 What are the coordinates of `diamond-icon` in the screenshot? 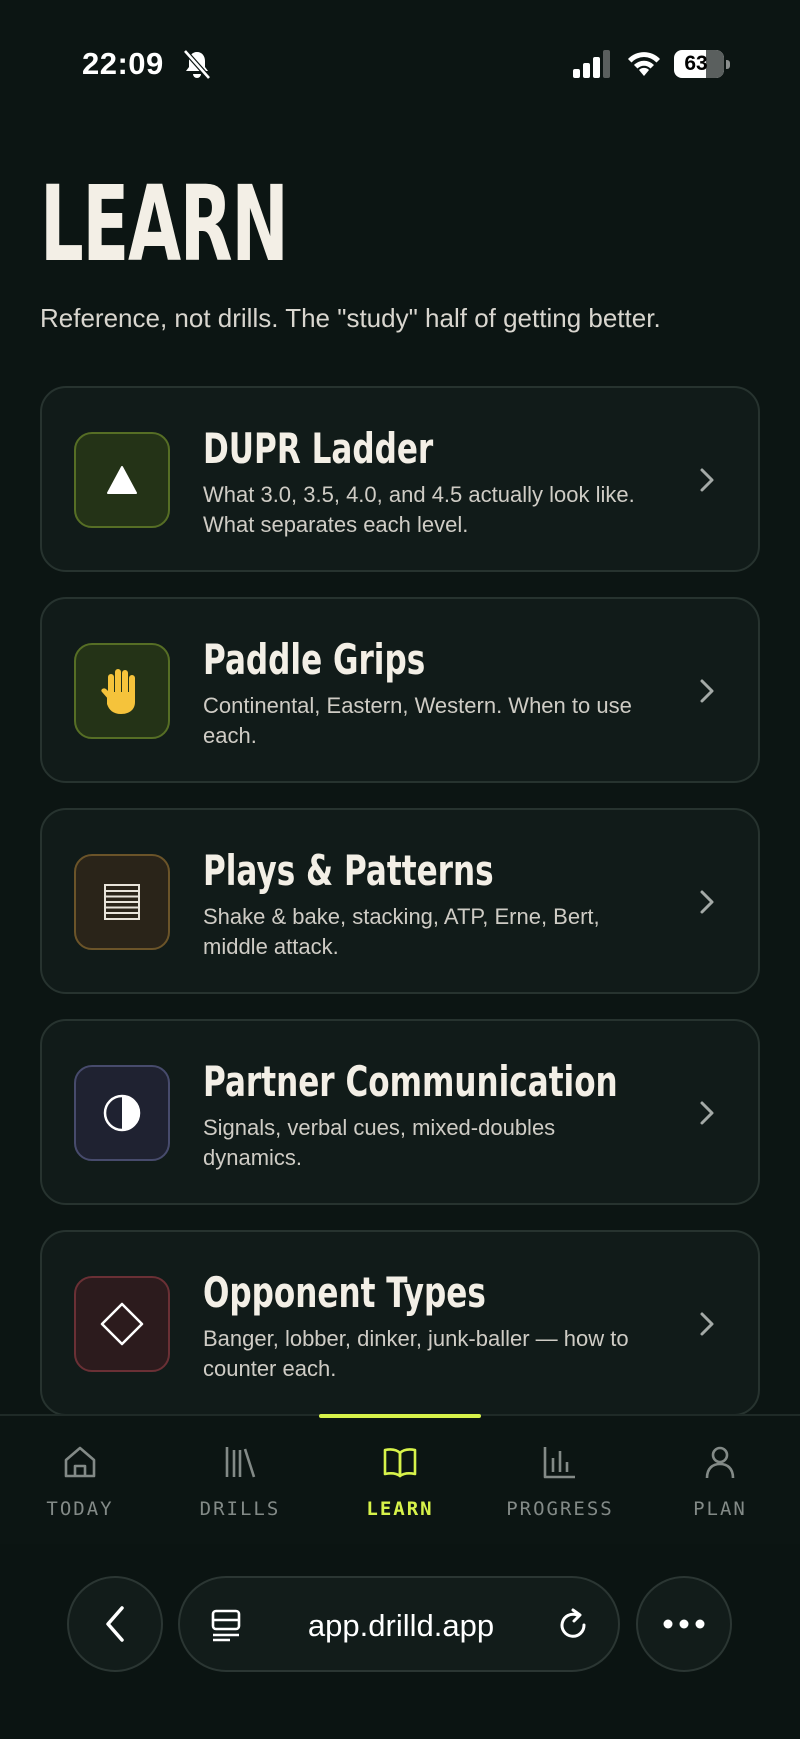 It's located at (122, 1324).